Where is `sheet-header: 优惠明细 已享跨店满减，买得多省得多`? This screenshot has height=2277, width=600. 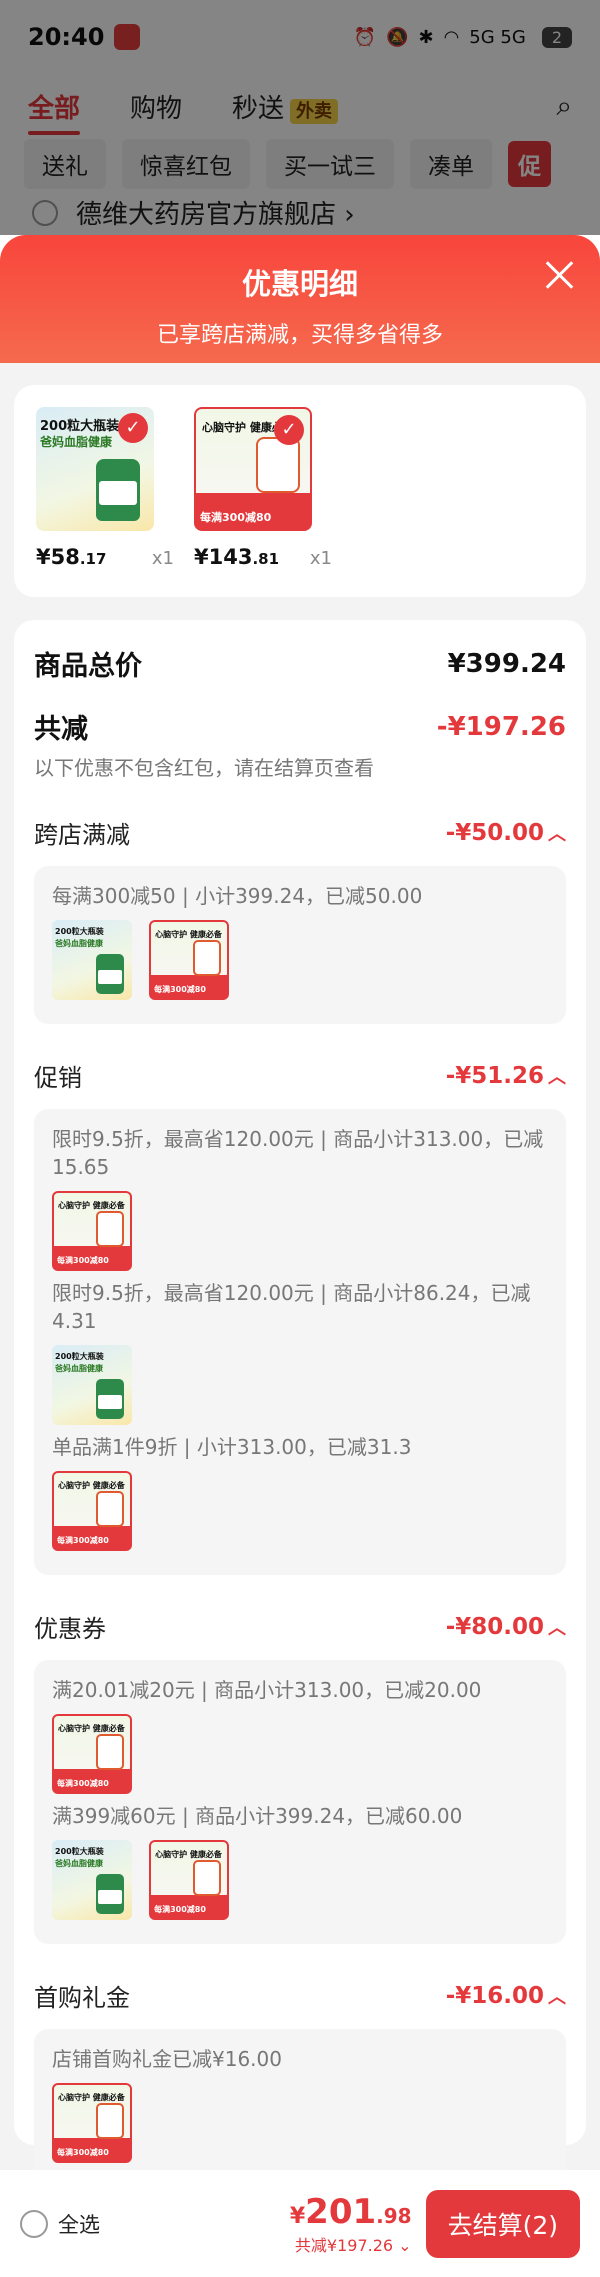
sheet-header: 优惠明细 已享跨店满减，买得多省得多 is located at coordinates (300, 299).